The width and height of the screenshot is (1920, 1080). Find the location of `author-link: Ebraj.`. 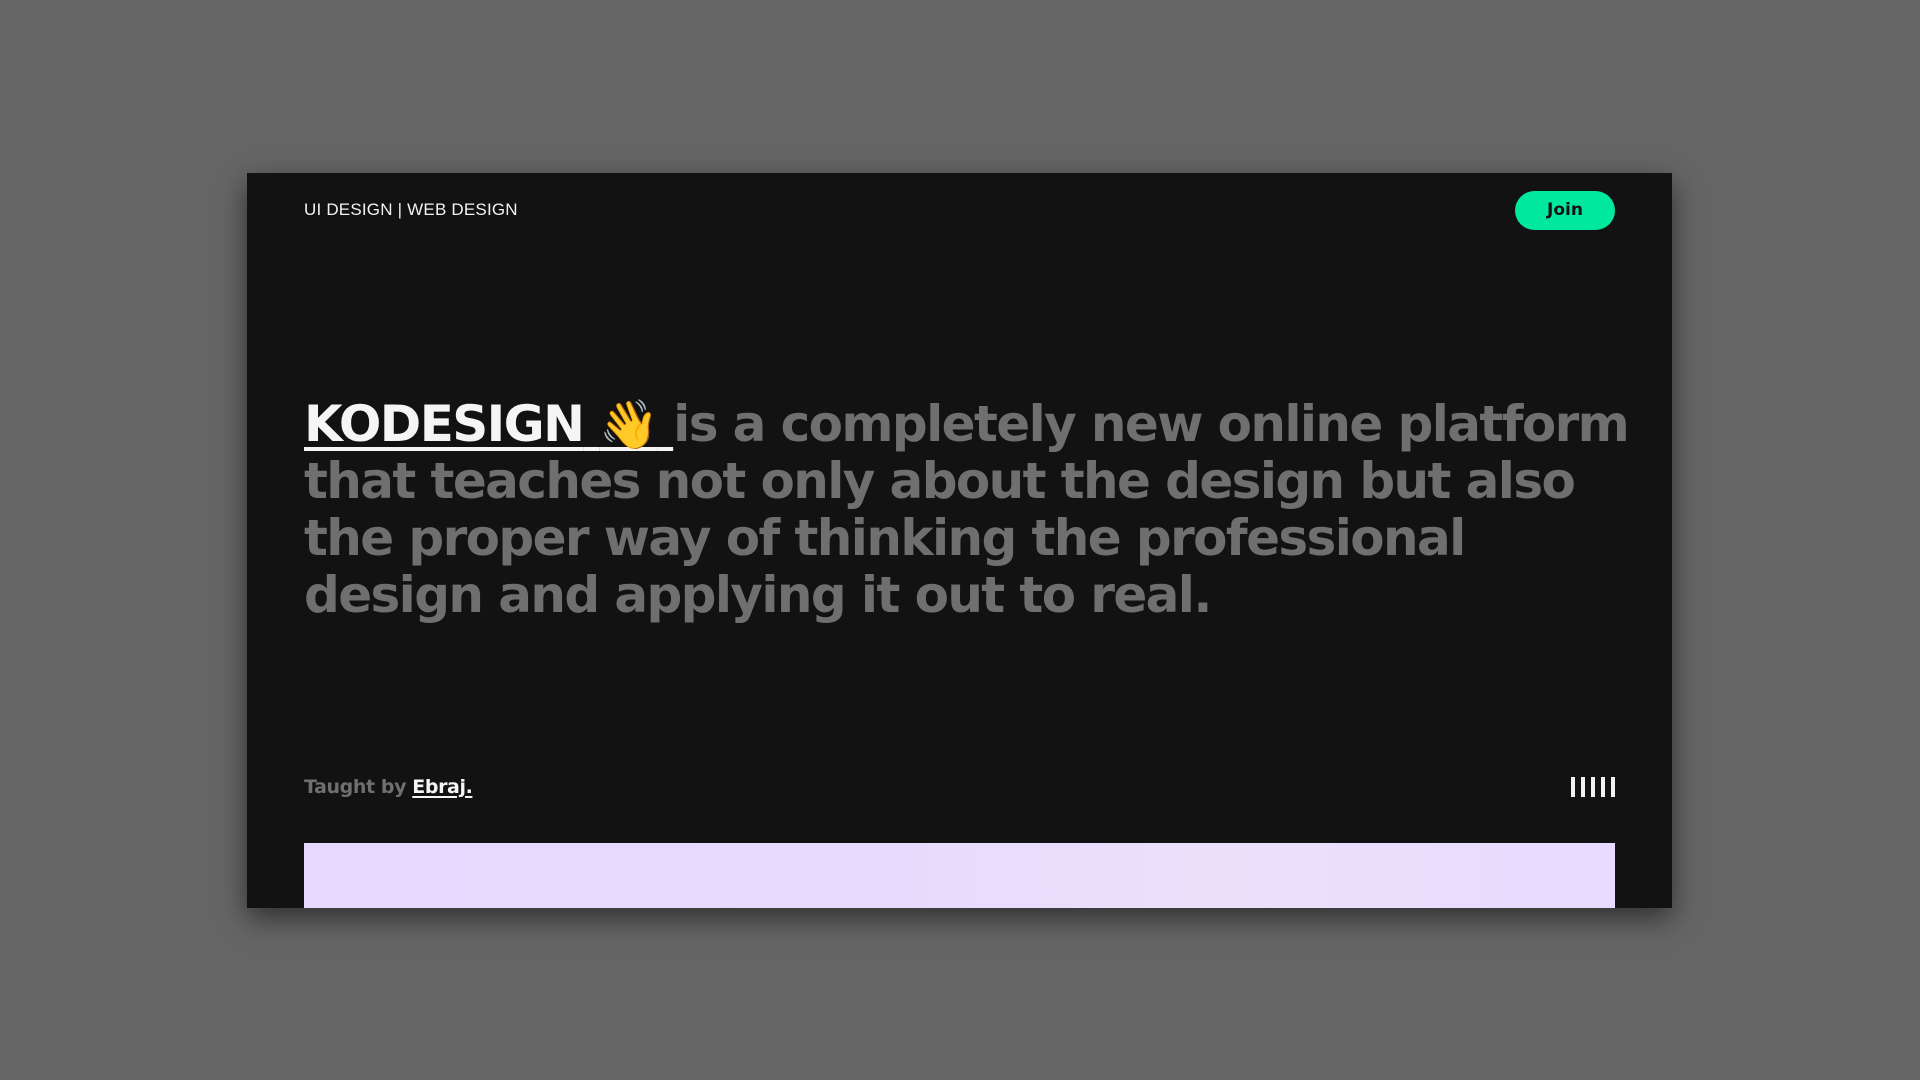

author-link: Ebraj. is located at coordinates (442, 787).